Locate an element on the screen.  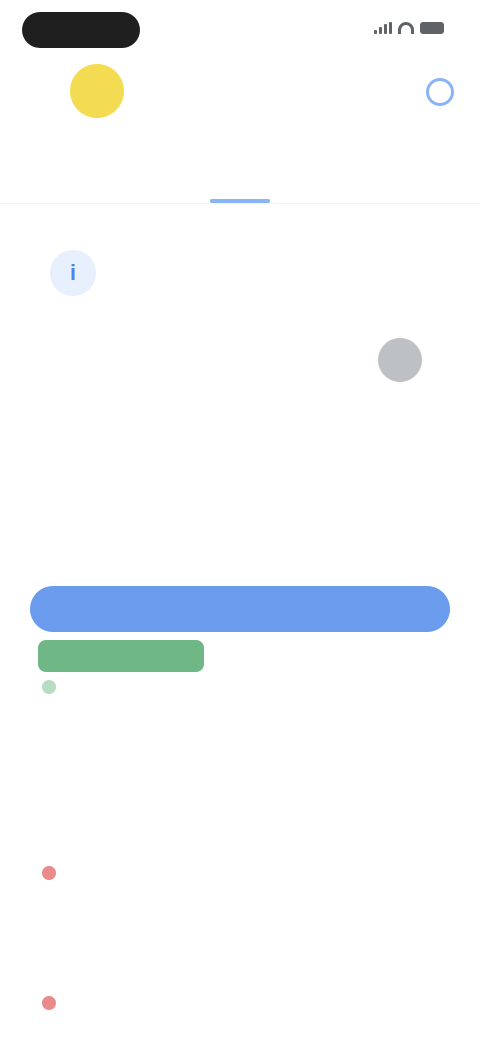
wifi-icon is located at coordinates (406, 28).